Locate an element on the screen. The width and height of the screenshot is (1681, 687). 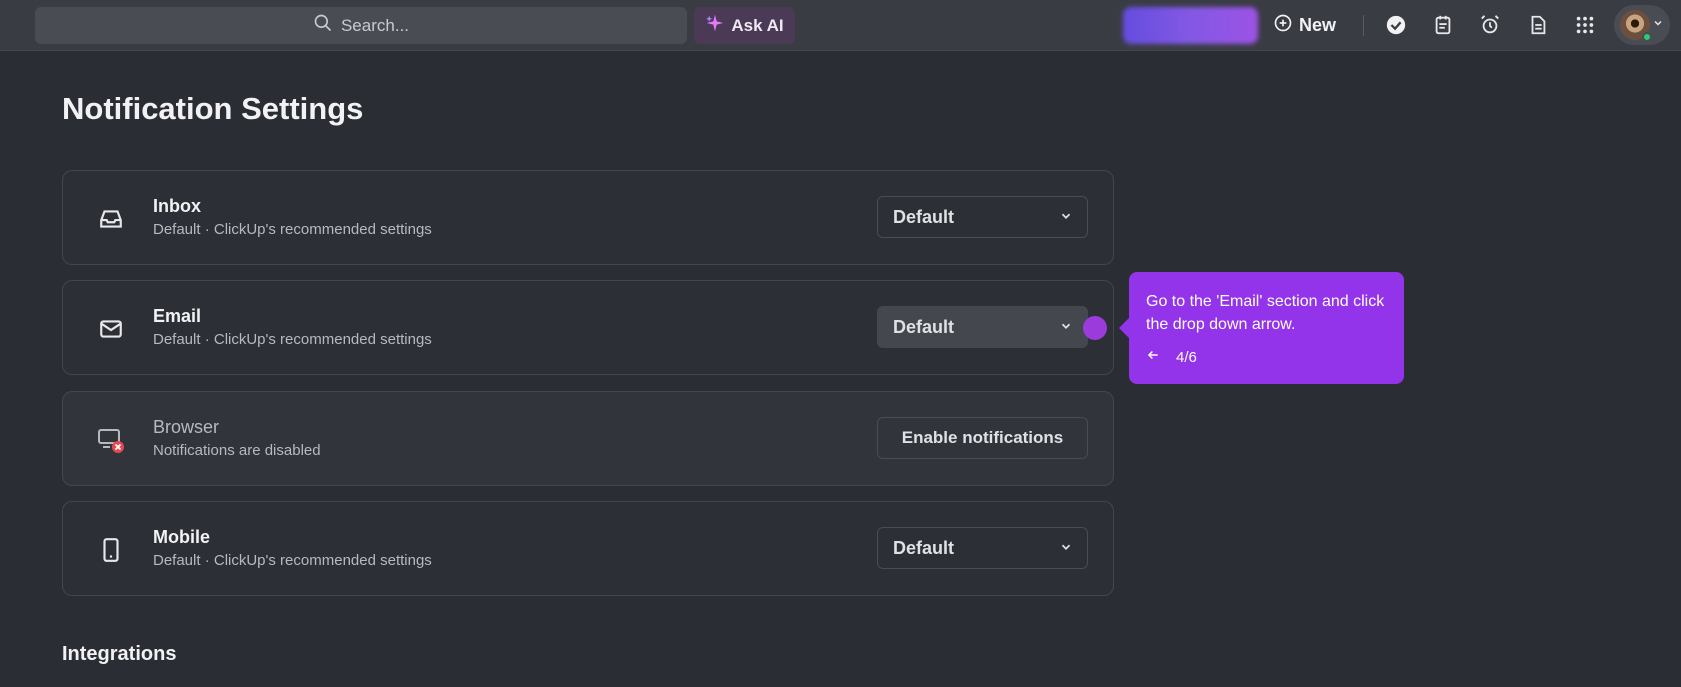
guide-tooltip-nav: 4/6 is located at coordinates (1266, 357).